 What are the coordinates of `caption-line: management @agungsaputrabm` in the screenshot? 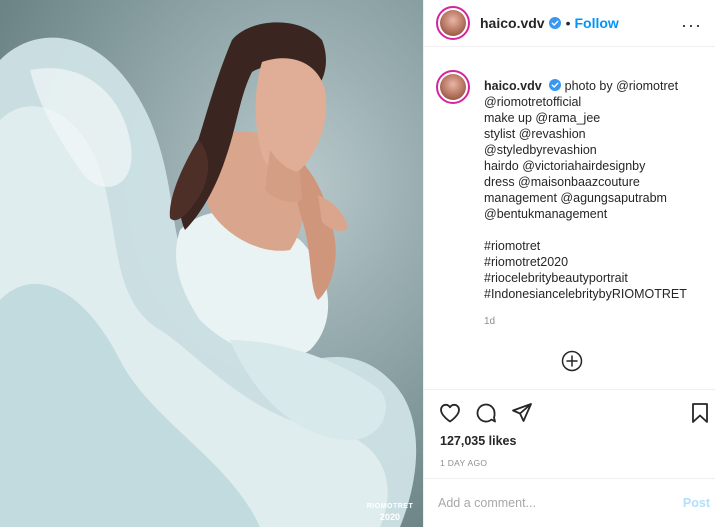 It's located at (575, 198).